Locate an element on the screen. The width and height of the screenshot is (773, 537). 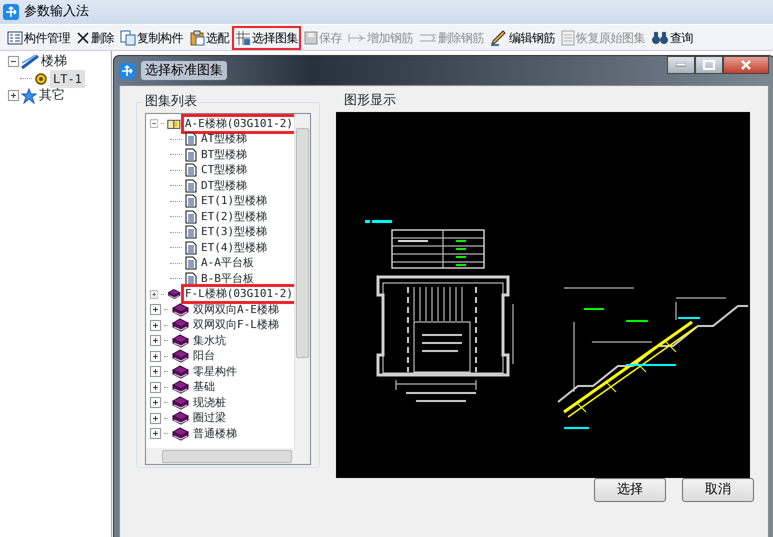
atlas-item: ET(2)型楼梯 is located at coordinates (234, 217).